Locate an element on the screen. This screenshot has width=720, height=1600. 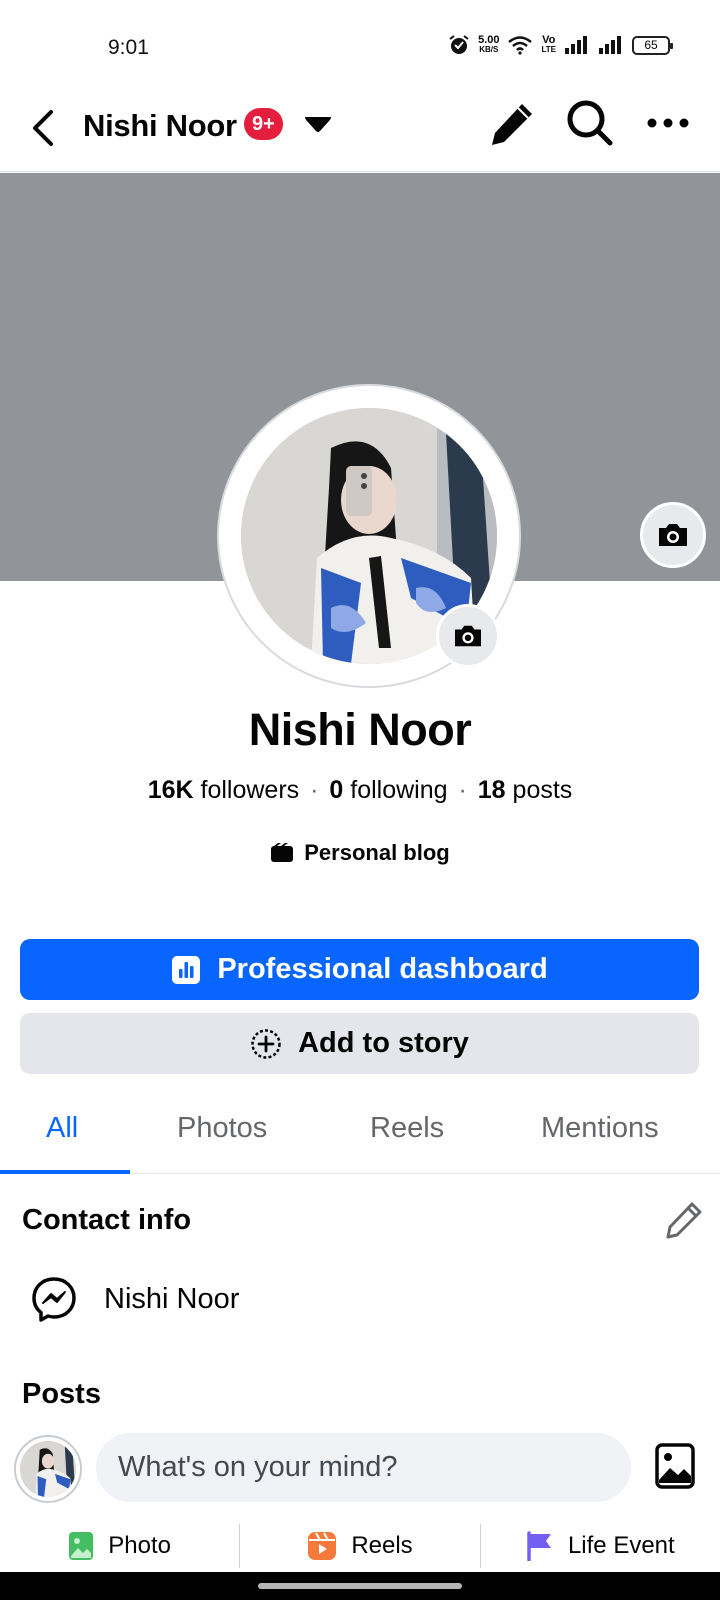
followers-label: followers is located at coordinates (250, 790).